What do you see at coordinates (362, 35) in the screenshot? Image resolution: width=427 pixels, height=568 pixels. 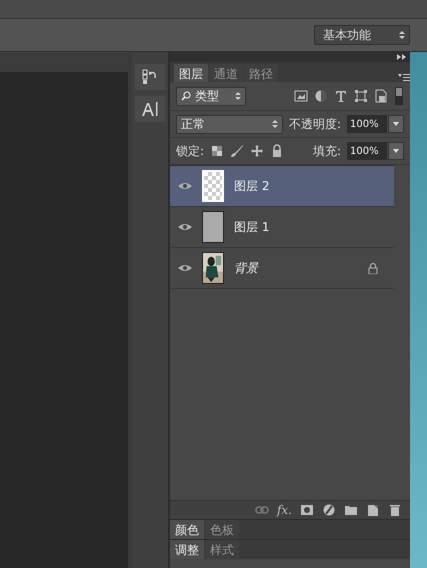 I see `workspace-dropdown: 基本功能` at bounding box center [362, 35].